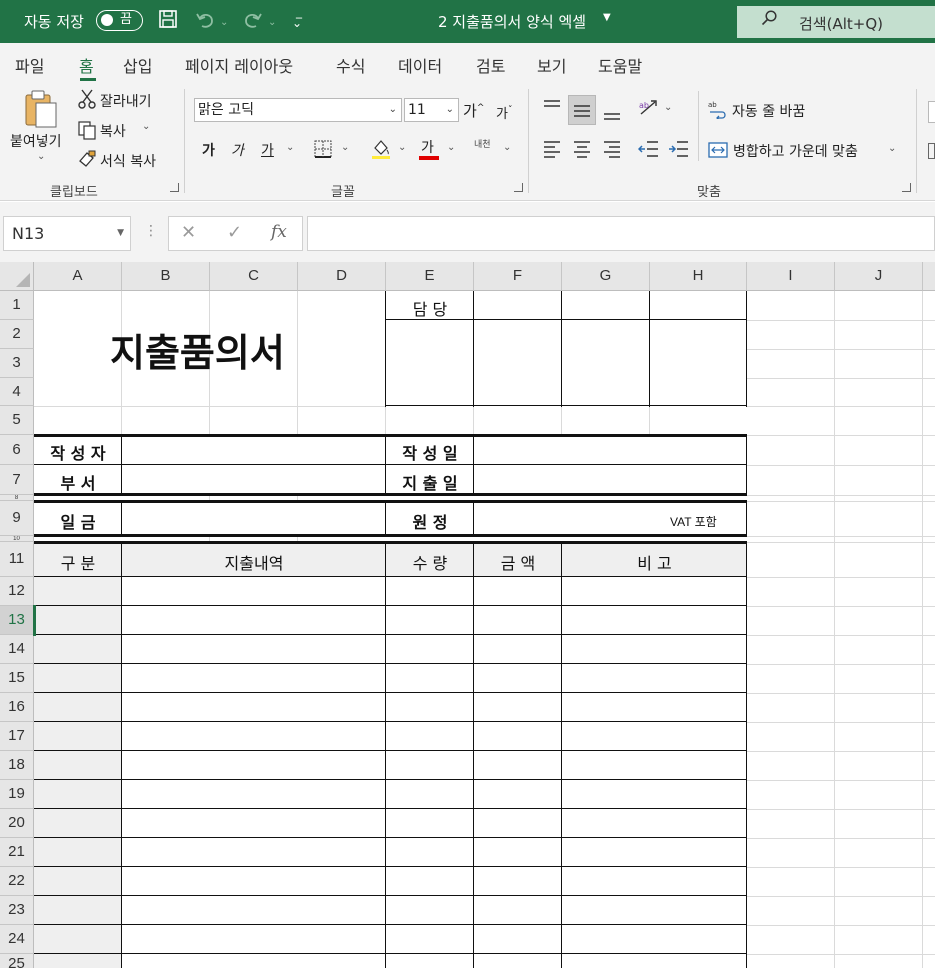 Image resolution: width=935 pixels, height=968 pixels. What do you see at coordinates (490, 65) in the screenshot?
I see `tab-review: 검토` at bounding box center [490, 65].